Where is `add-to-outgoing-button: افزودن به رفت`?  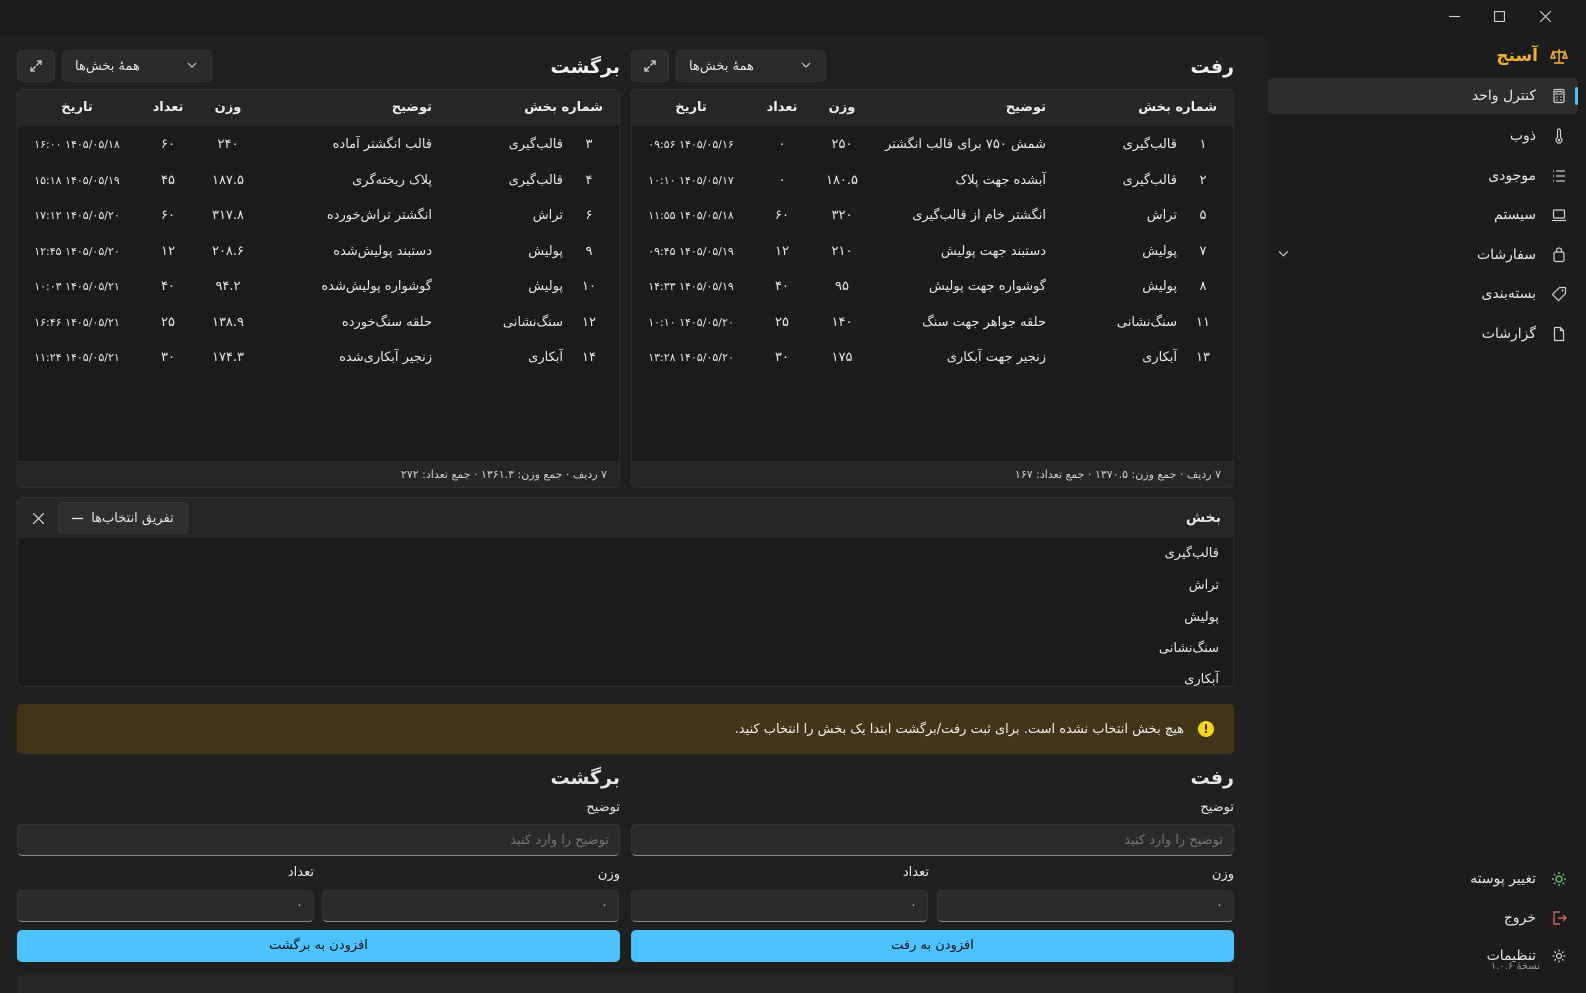 add-to-outgoing-button: افزودن به رفت is located at coordinates (932, 946).